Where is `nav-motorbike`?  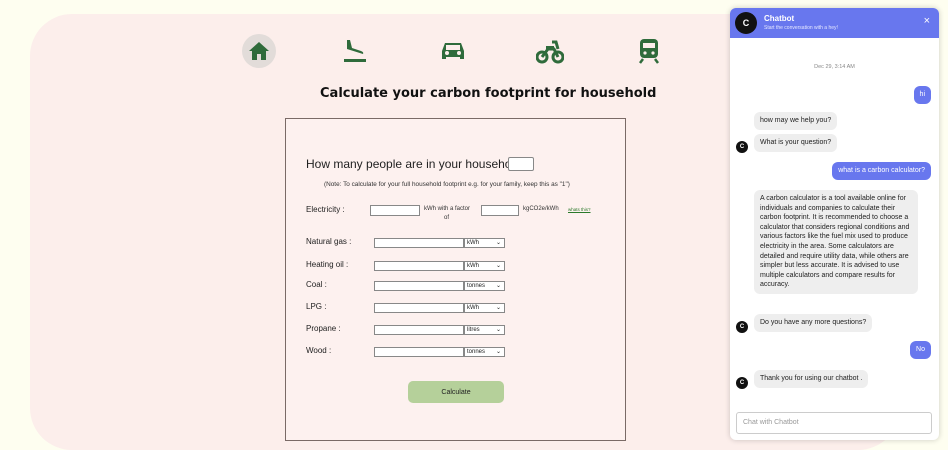 nav-motorbike is located at coordinates (550, 51).